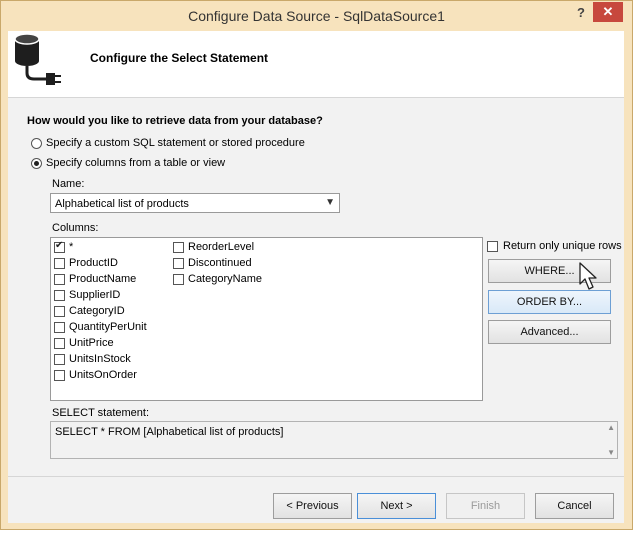 This screenshot has height=540, width=641. What do you see at coordinates (225, 279) in the screenshot?
I see `column-label: CategoryName` at bounding box center [225, 279].